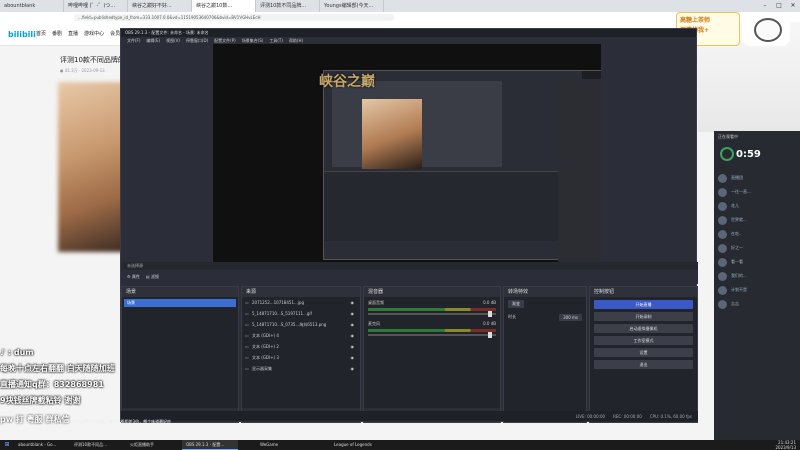  I want to click on source-item: 文本 (GDI+) 2 ◉, so click(301, 346).